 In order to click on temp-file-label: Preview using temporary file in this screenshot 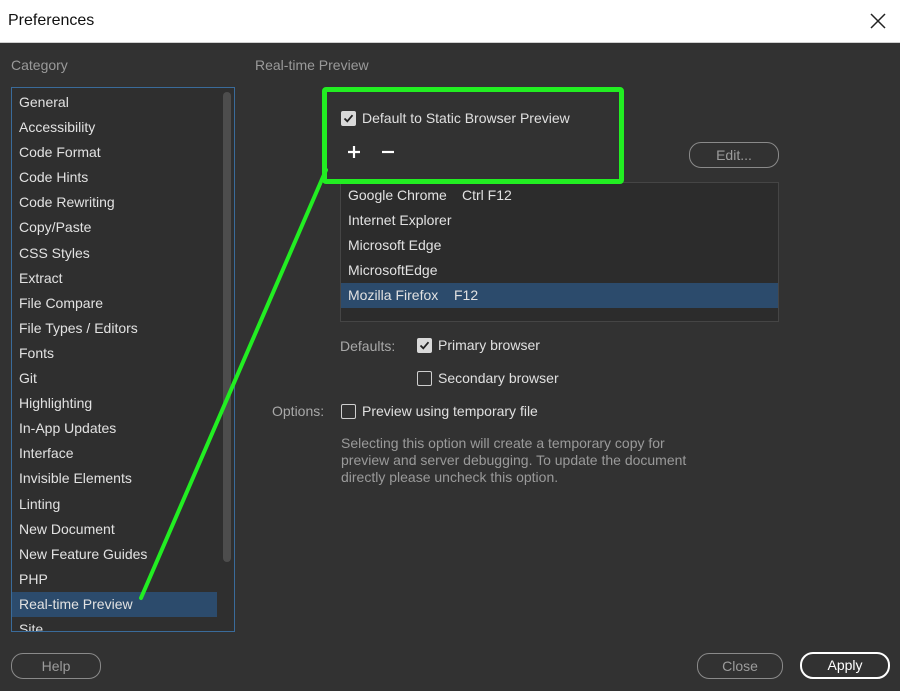, I will do `click(450, 411)`.